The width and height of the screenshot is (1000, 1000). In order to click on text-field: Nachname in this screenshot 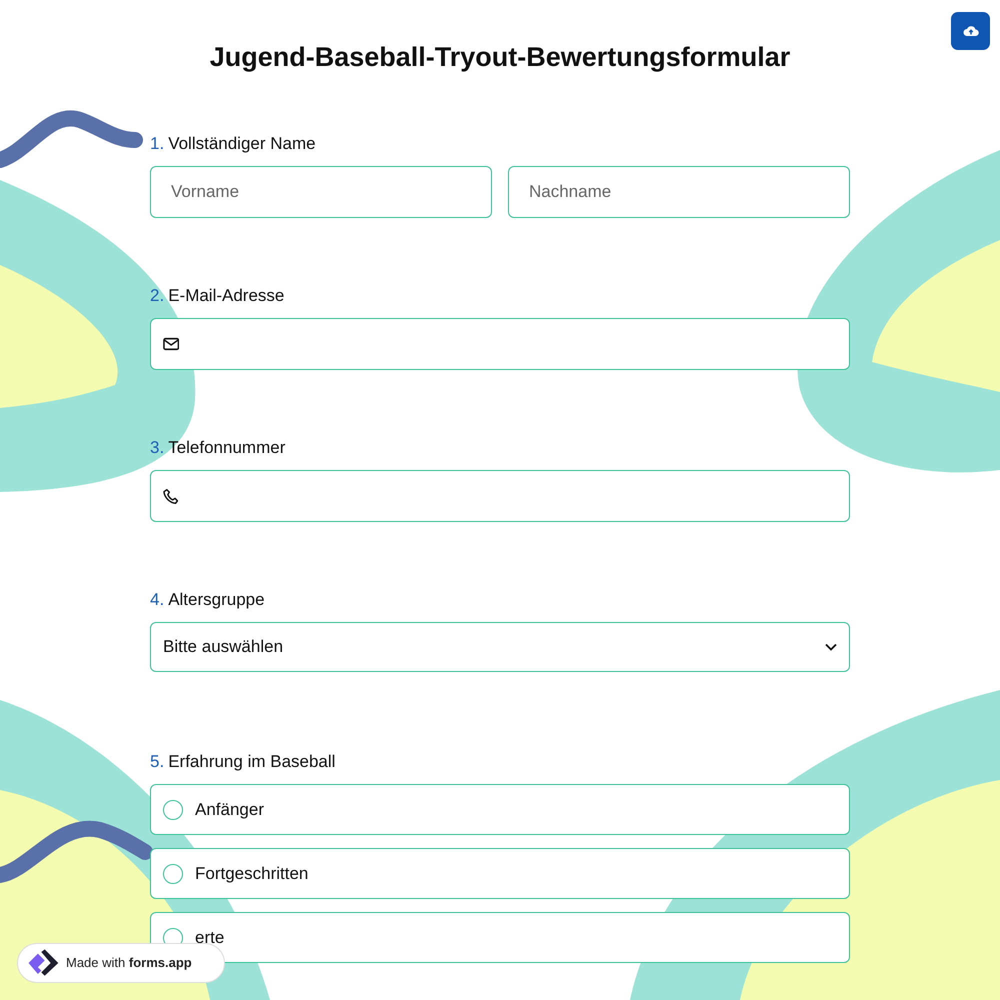, I will do `click(679, 192)`.